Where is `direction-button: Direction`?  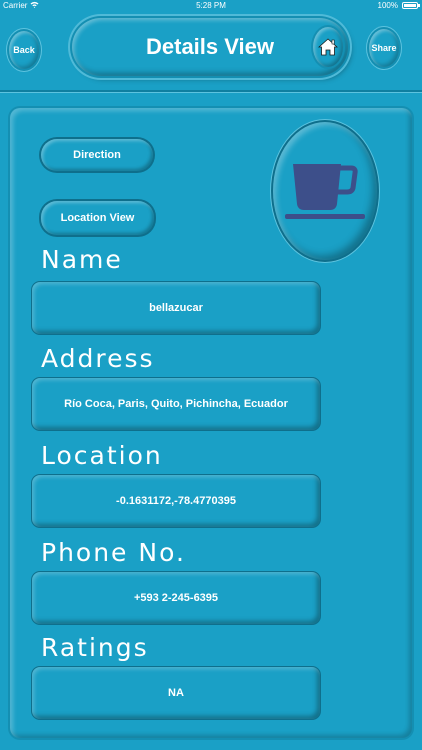
direction-button: Direction is located at coordinates (97, 155).